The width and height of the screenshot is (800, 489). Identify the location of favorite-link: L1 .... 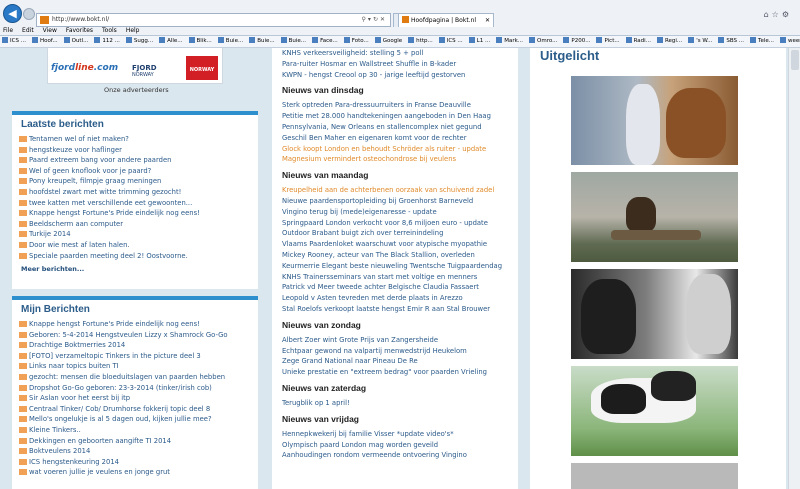
(479, 41).